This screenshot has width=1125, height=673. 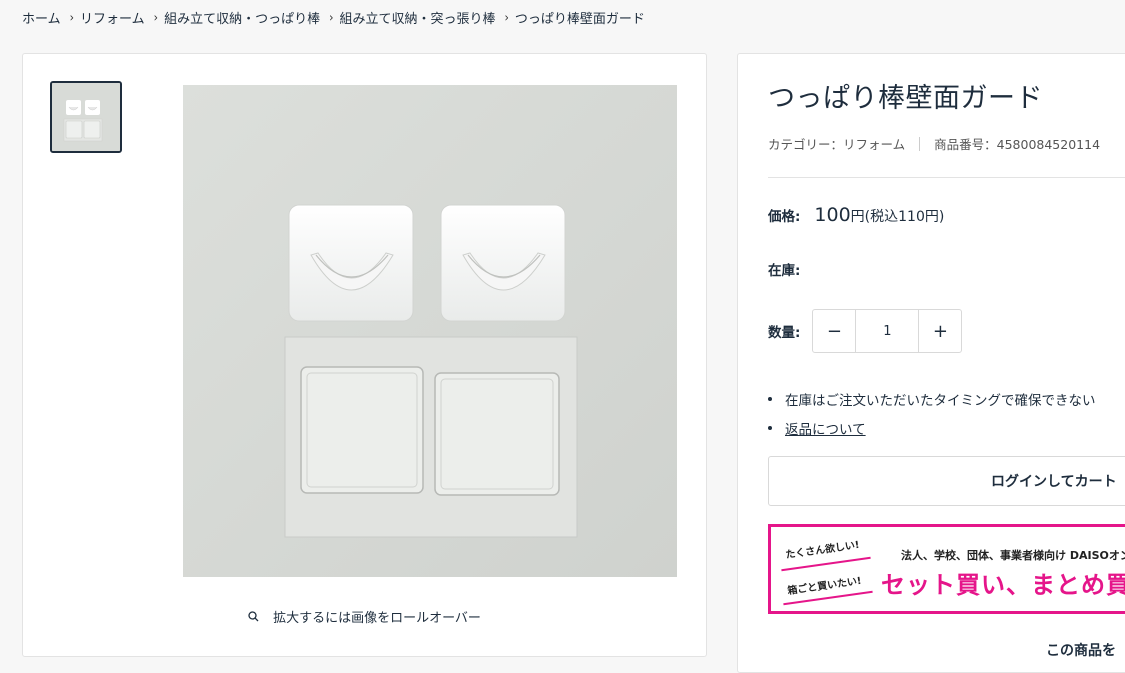 I want to click on list-item: 在庫はご注文いただいたタイミングで確保できない, so click(x=932, y=398).